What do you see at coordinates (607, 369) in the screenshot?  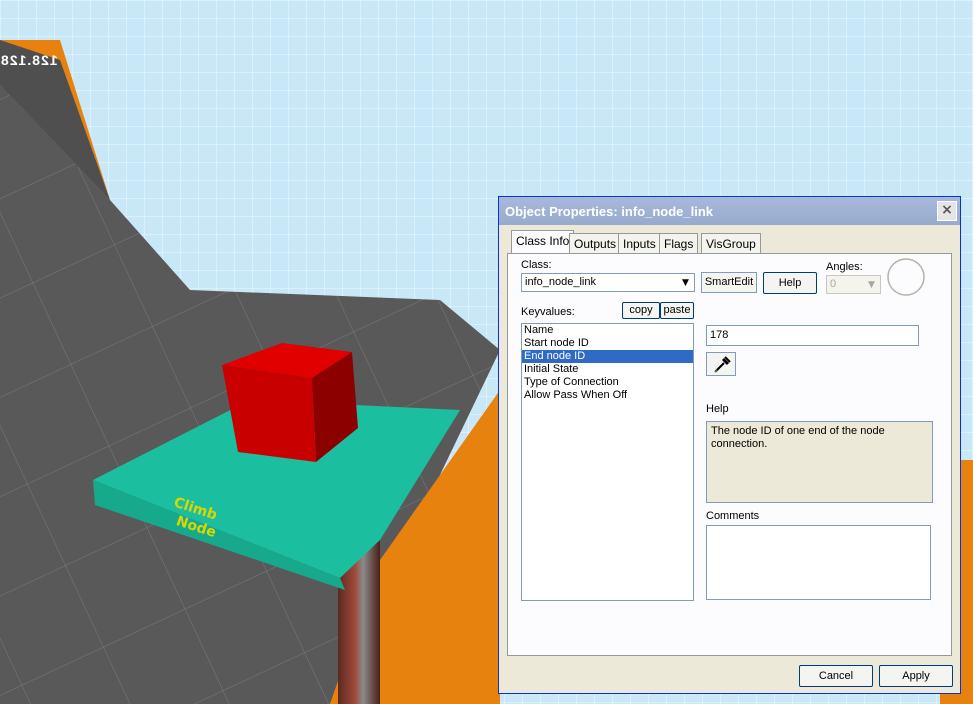 I see `list-item-initial-state: Initial State` at bounding box center [607, 369].